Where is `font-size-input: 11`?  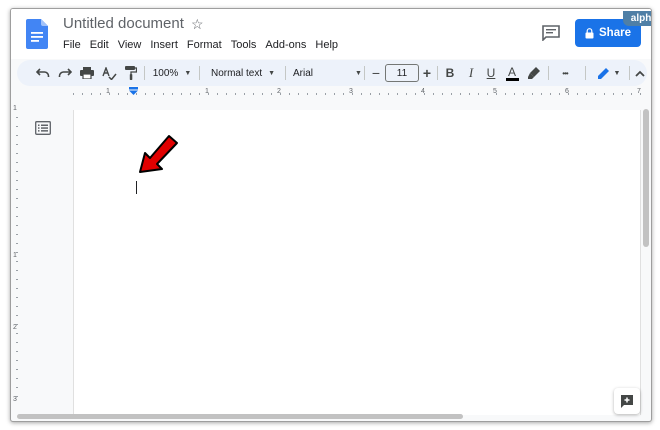
font-size-input: 11 is located at coordinates (402, 73).